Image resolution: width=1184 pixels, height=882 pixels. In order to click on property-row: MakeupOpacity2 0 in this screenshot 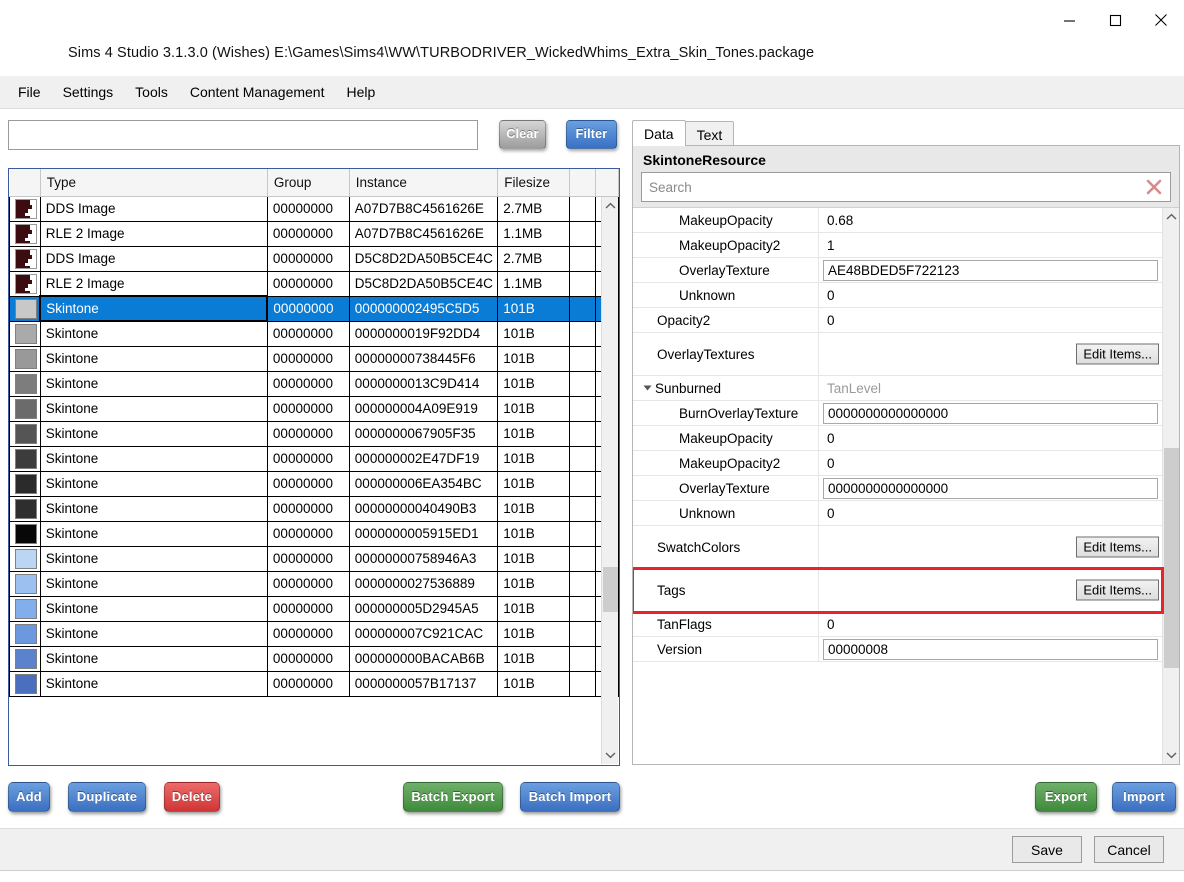, I will do `click(897, 463)`.